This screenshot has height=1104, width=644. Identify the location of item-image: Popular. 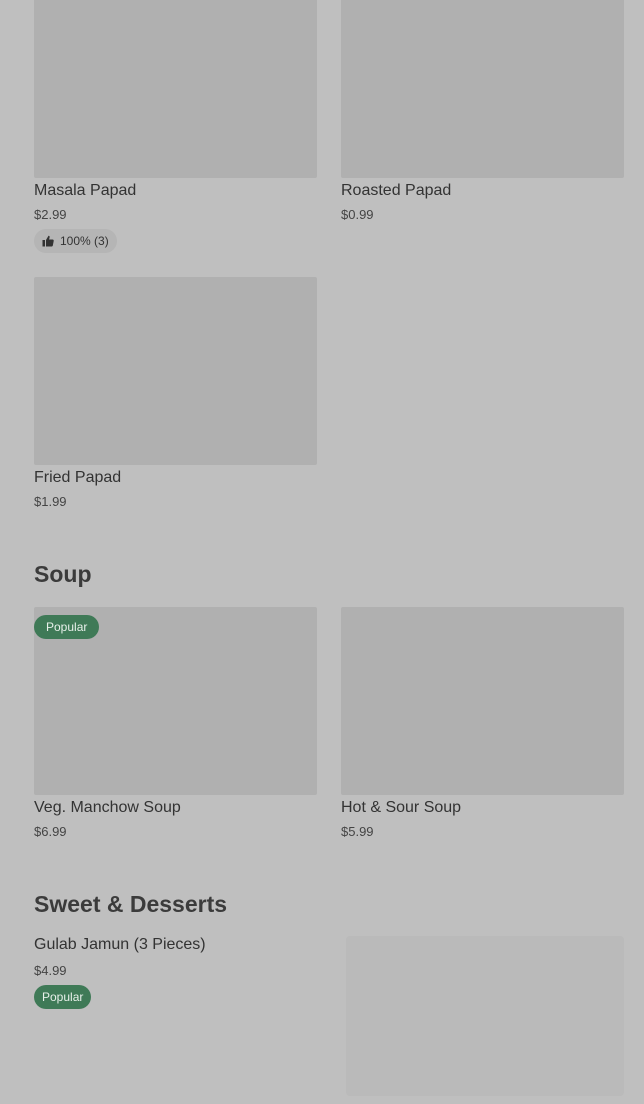
(175, 701).